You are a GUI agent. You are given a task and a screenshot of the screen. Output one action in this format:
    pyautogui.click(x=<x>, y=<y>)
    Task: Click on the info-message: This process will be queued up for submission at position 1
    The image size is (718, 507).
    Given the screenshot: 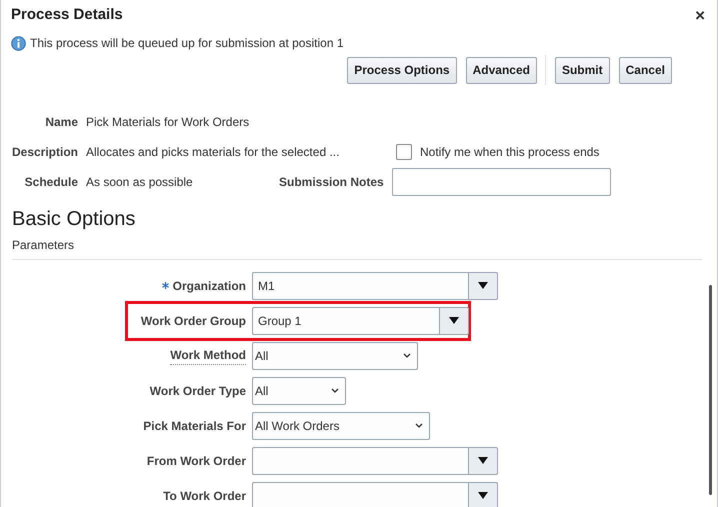 What is the action you would take?
    pyautogui.click(x=187, y=43)
    